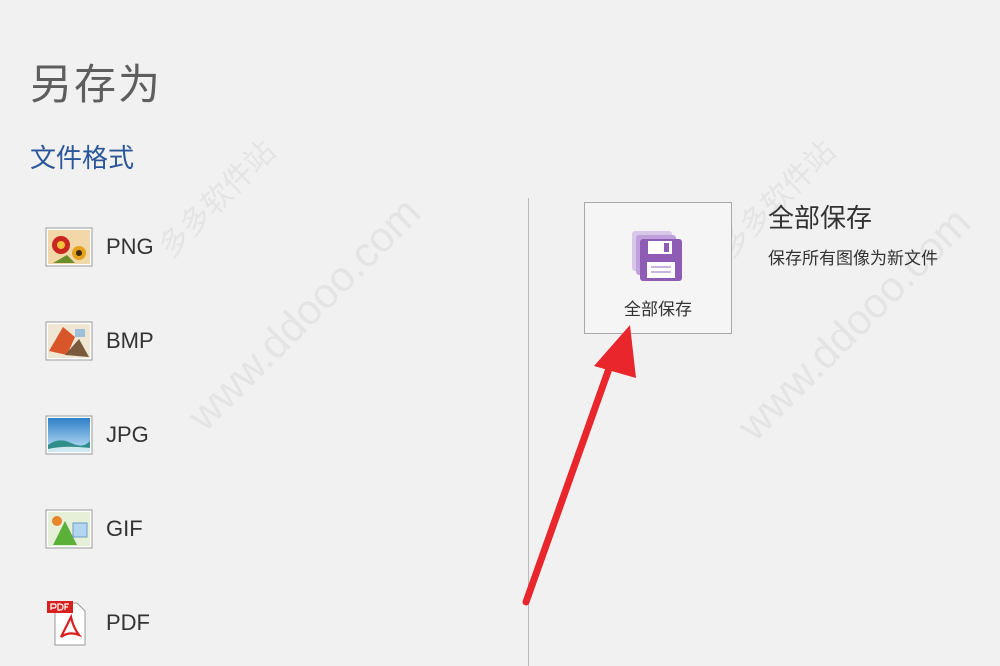 This screenshot has width=1000, height=666. What do you see at coordinates (69, 435) in the screenshot?
I see `jpg-image-icon` at bounding box center [69, 435].